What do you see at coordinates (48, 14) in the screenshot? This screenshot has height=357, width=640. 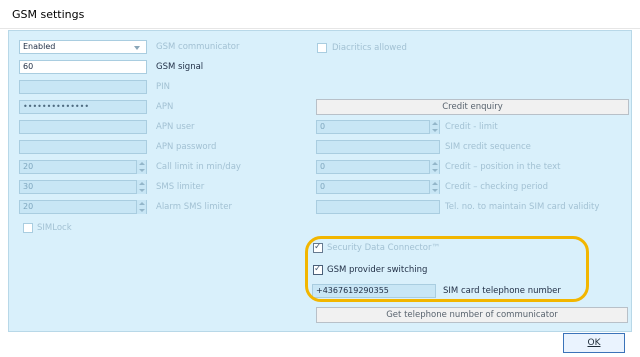 I see `window-title: GSM settings` at bounding box center [48, 14].